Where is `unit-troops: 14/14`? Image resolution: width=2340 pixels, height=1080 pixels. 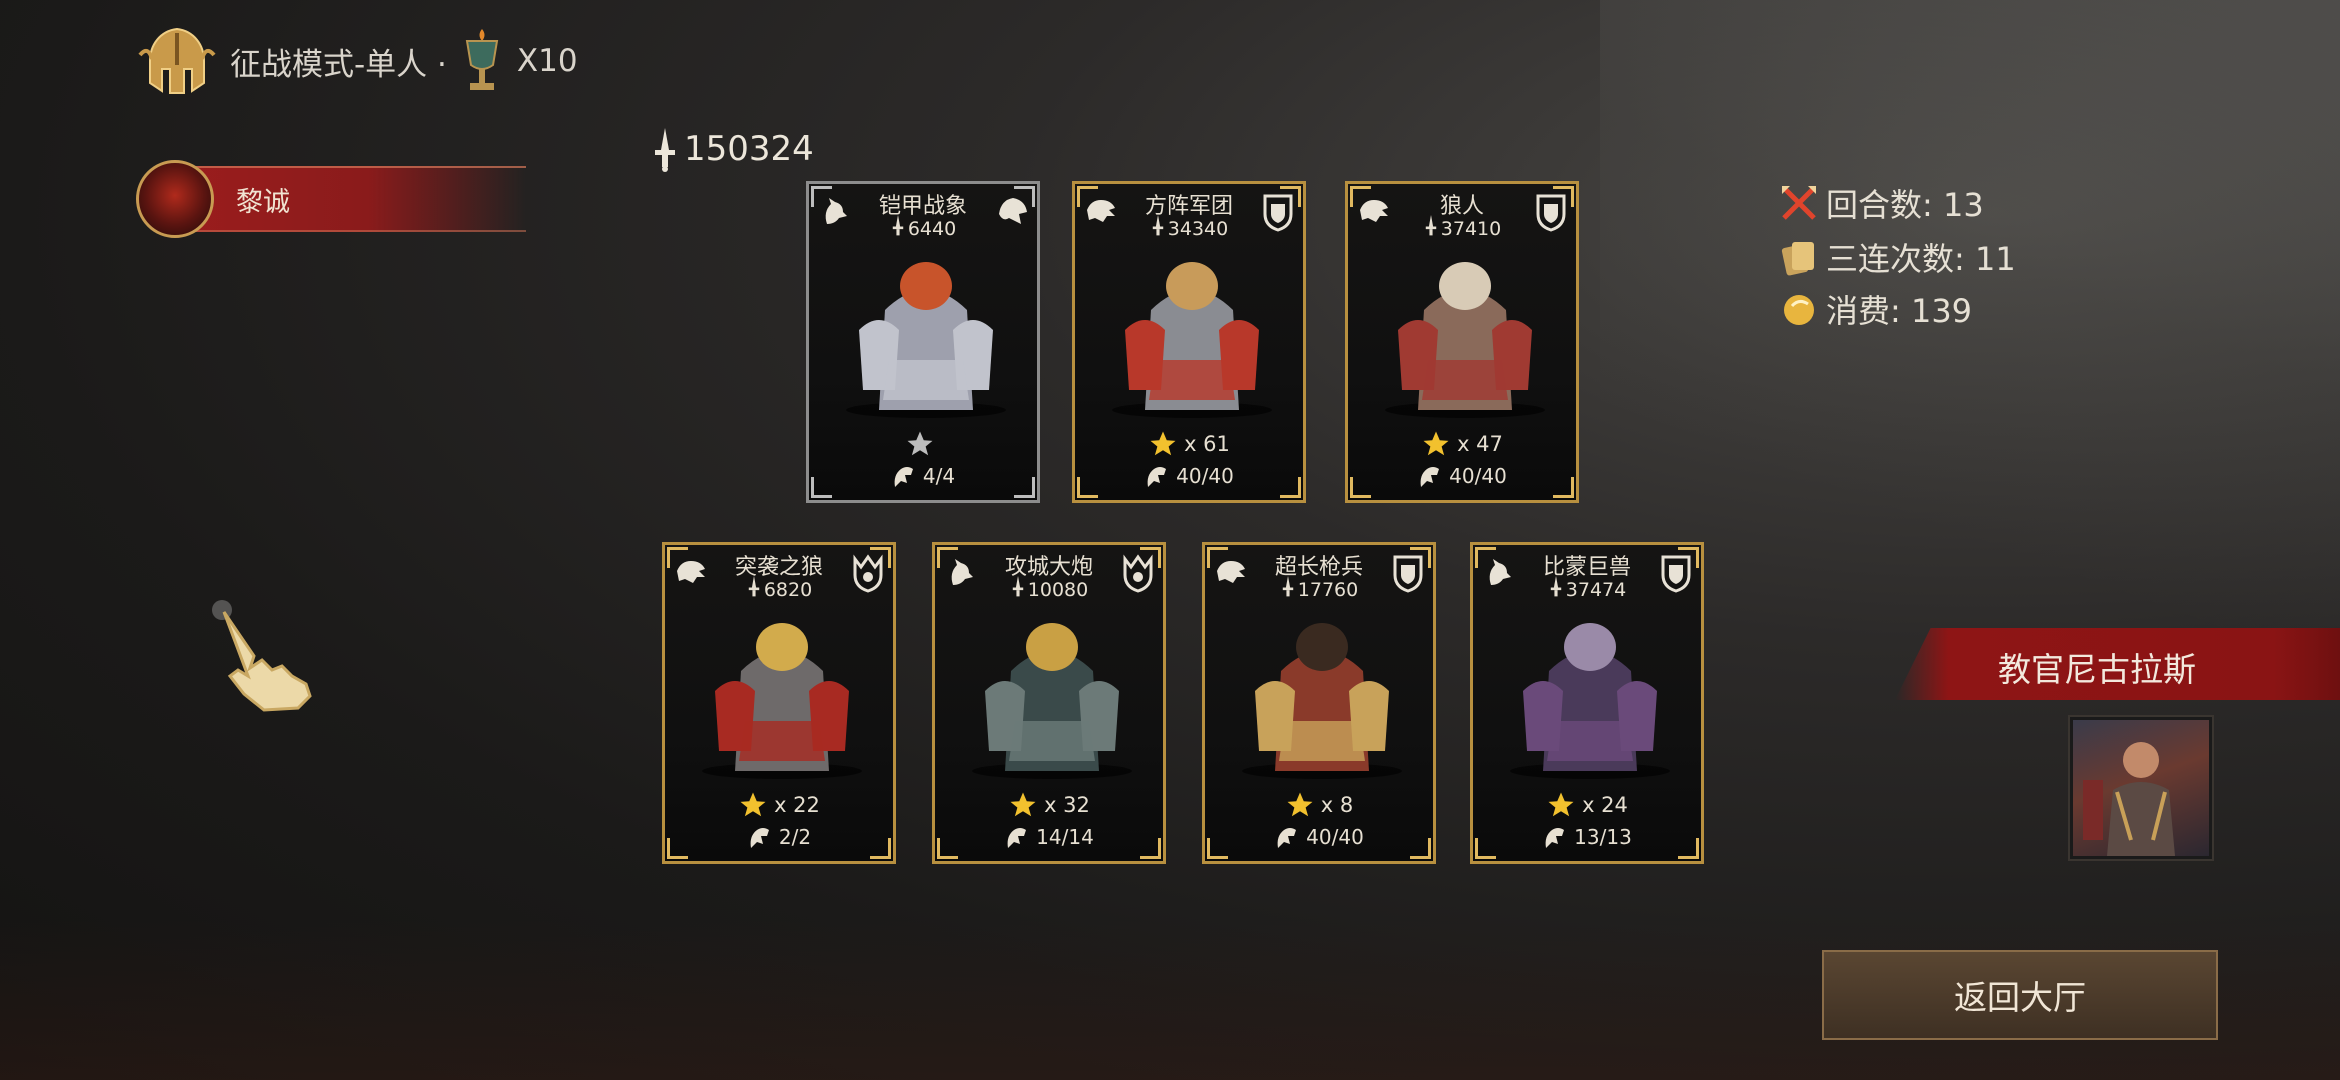 unit-troops: 14/14 is located at coordinates (1049, 837).